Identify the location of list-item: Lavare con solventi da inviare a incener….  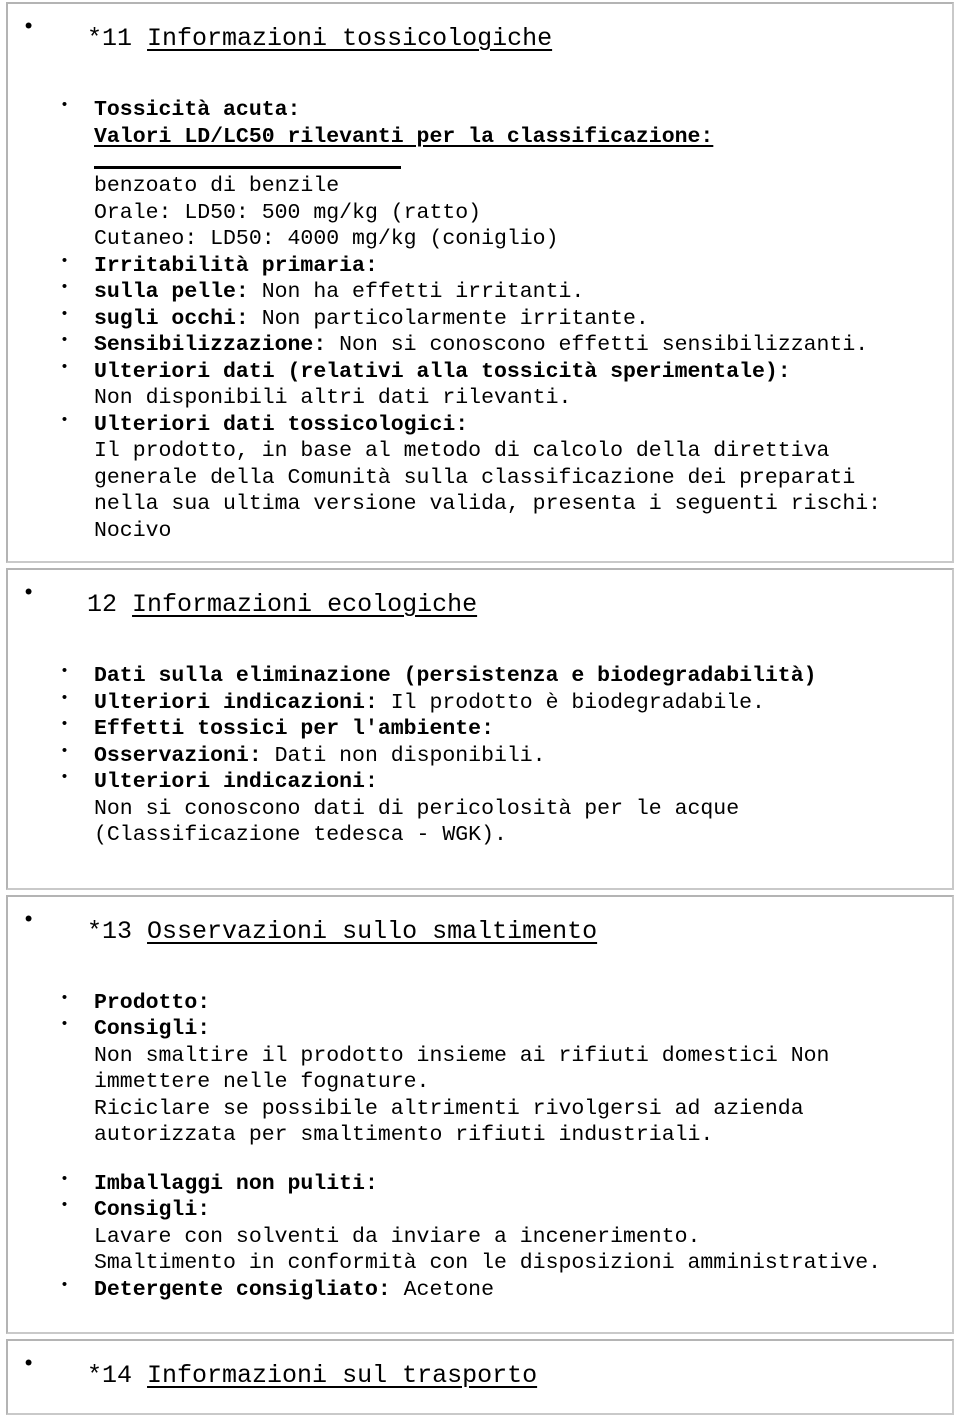
(480, 1237).